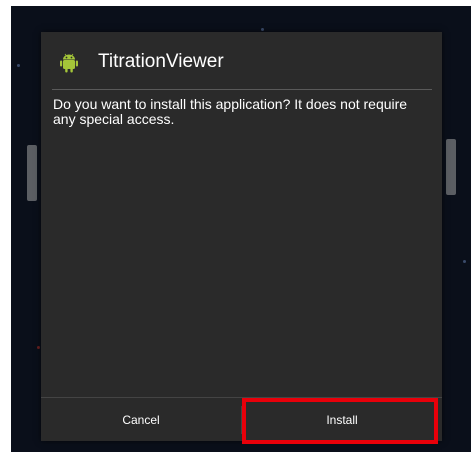 This screenshot has width=475, height=454. Describe the element at coordinates (242, 89) in the screenshot. I see `title-divider` at that location.